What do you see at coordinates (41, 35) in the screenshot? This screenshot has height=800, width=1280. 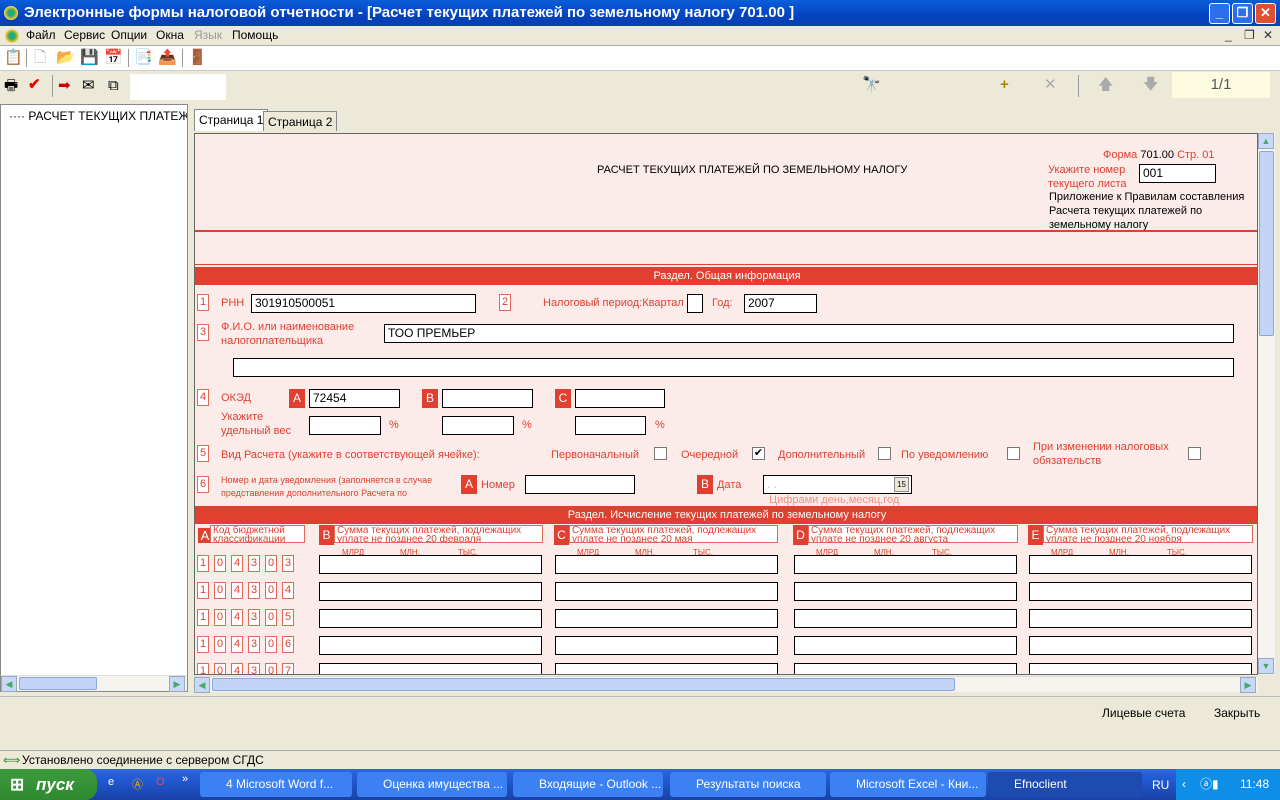 I see `menu-file: Файл` at bounding box center [41, 35].